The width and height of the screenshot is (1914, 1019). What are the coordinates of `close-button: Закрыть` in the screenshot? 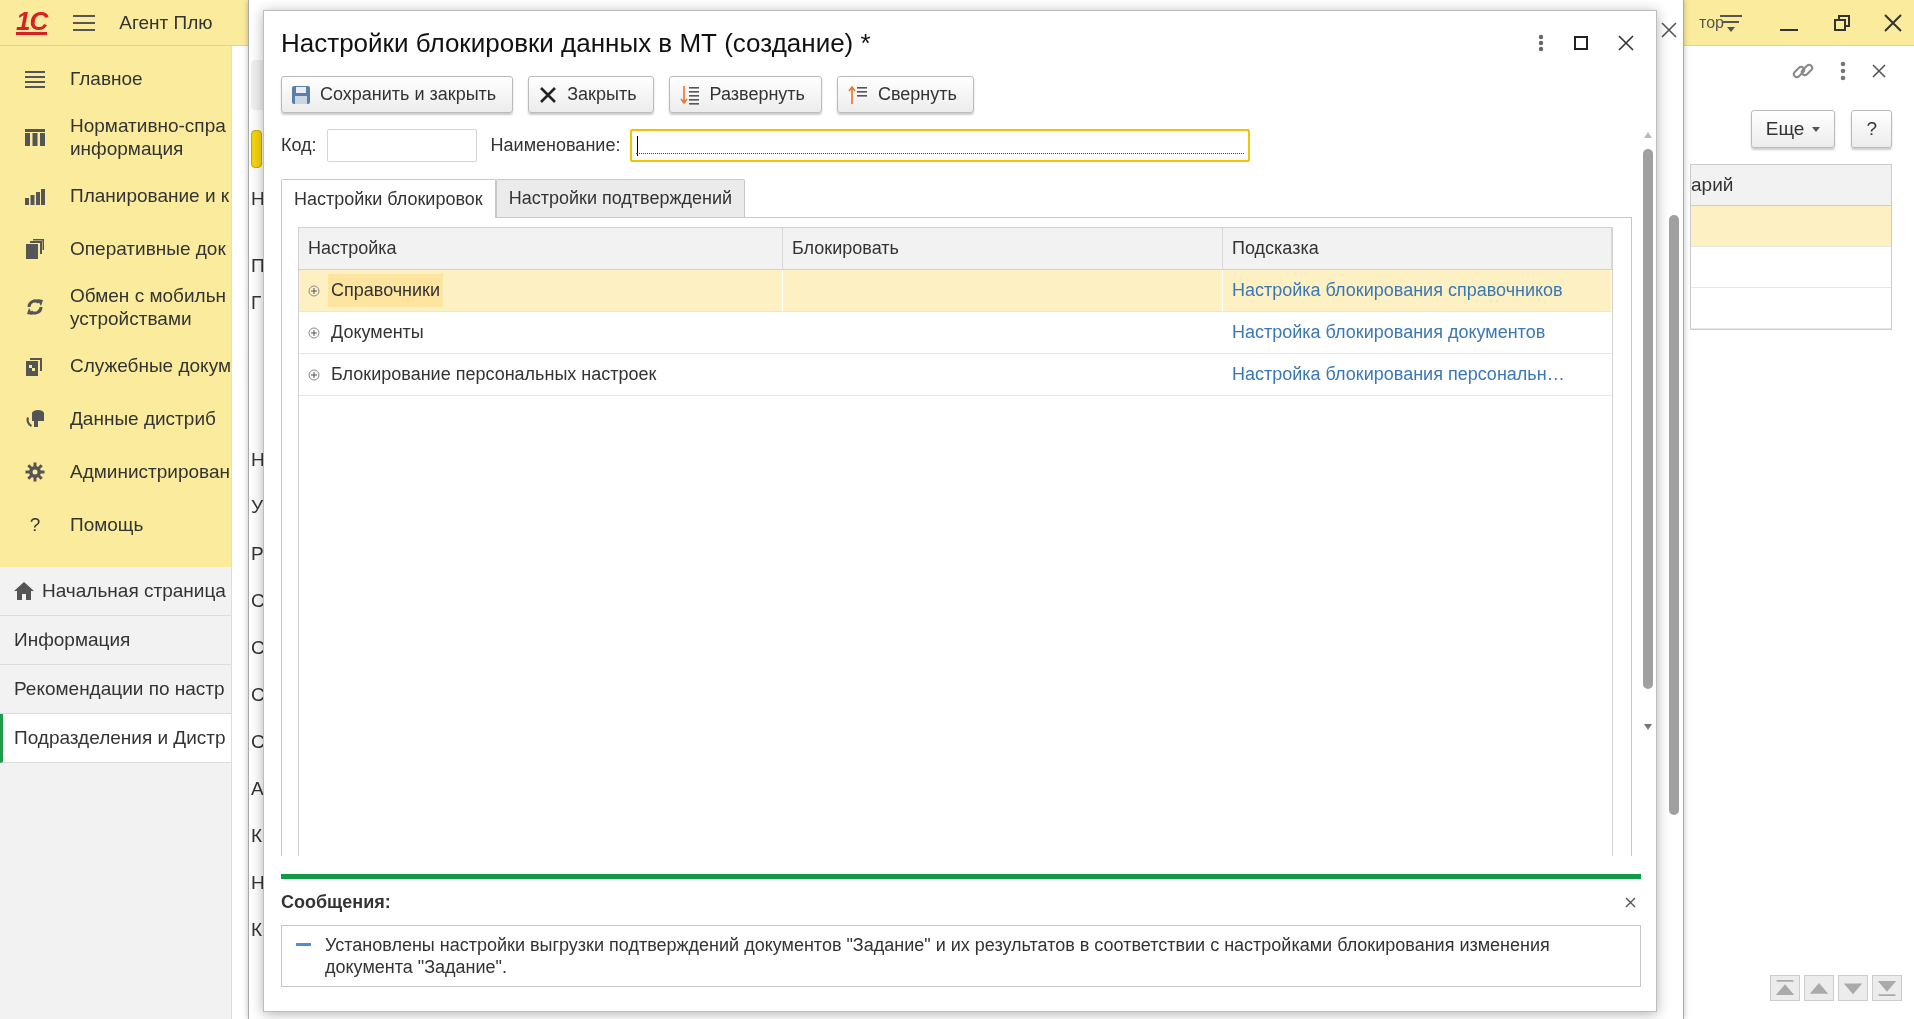 It's located at (591, 94).